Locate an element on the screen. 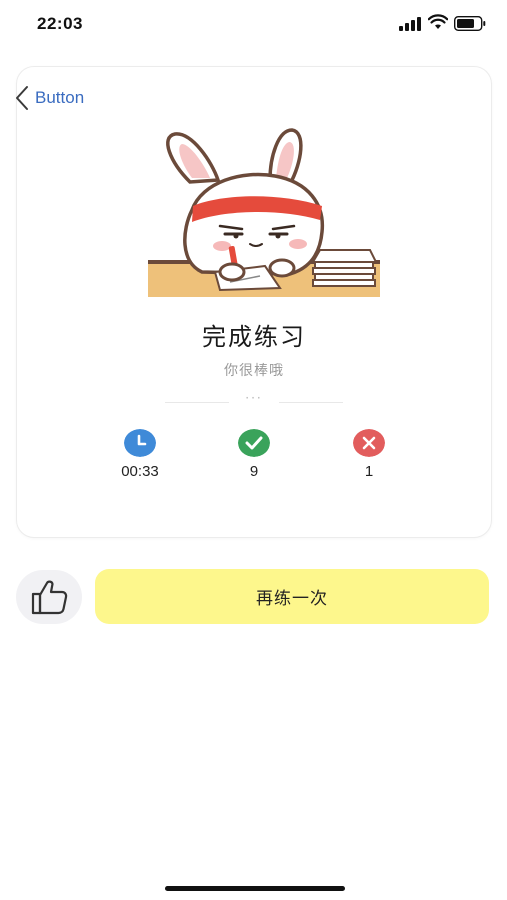  clock-icon is located at coordinates (140, 443).